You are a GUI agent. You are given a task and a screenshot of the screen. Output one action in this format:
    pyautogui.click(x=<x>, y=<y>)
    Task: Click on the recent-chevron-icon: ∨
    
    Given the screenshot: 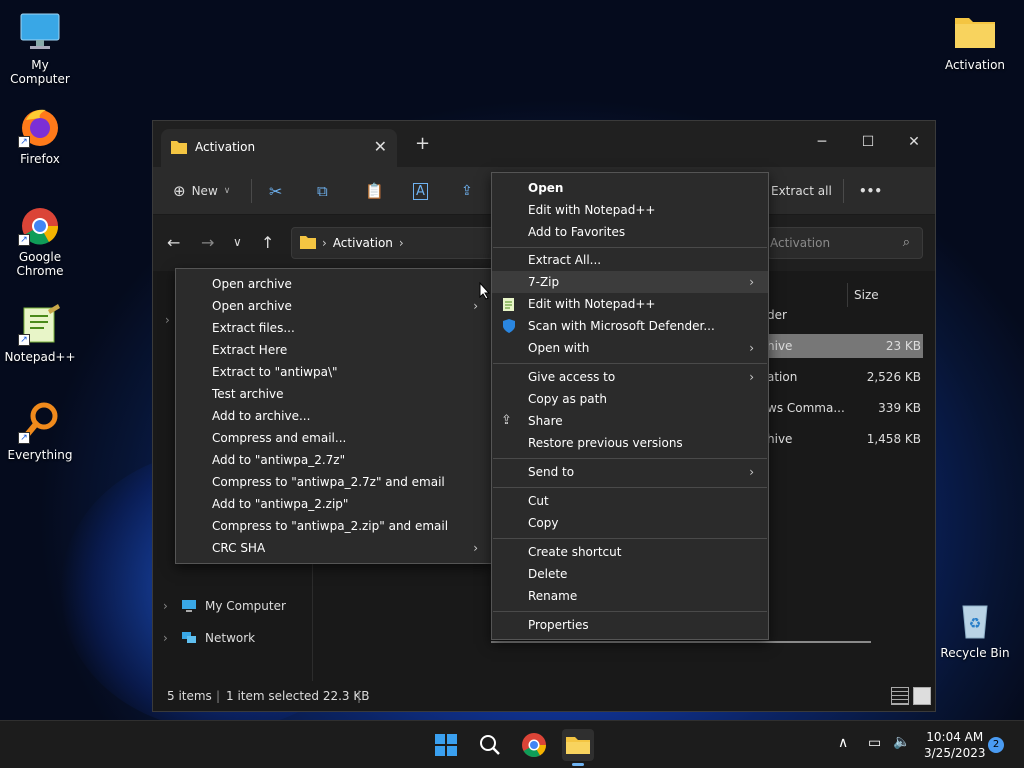 What is the action you would take?
    pyautogui.click(x=237, y=242)
    